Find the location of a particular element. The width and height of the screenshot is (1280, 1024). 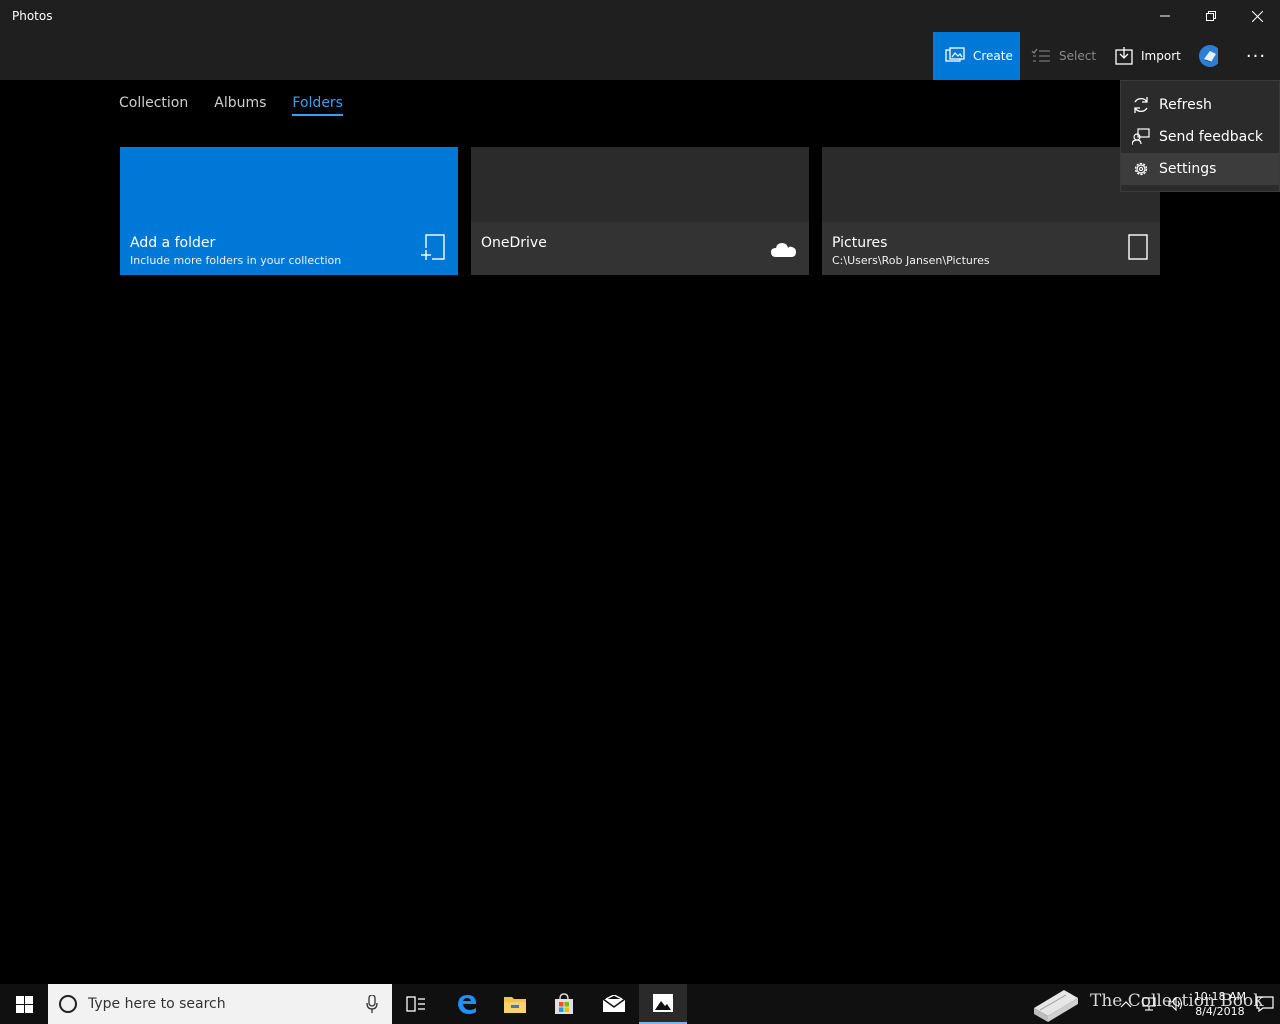

taskbar-edge is located at coordinates (467, 1004).